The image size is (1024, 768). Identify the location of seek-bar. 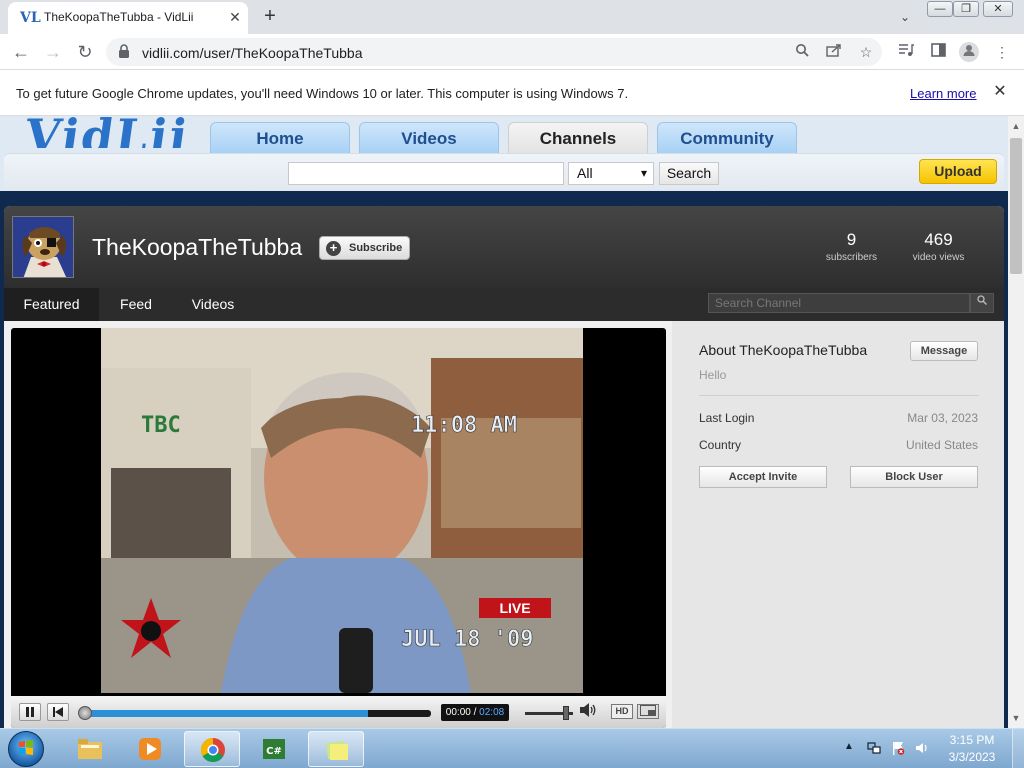
(256, 713).